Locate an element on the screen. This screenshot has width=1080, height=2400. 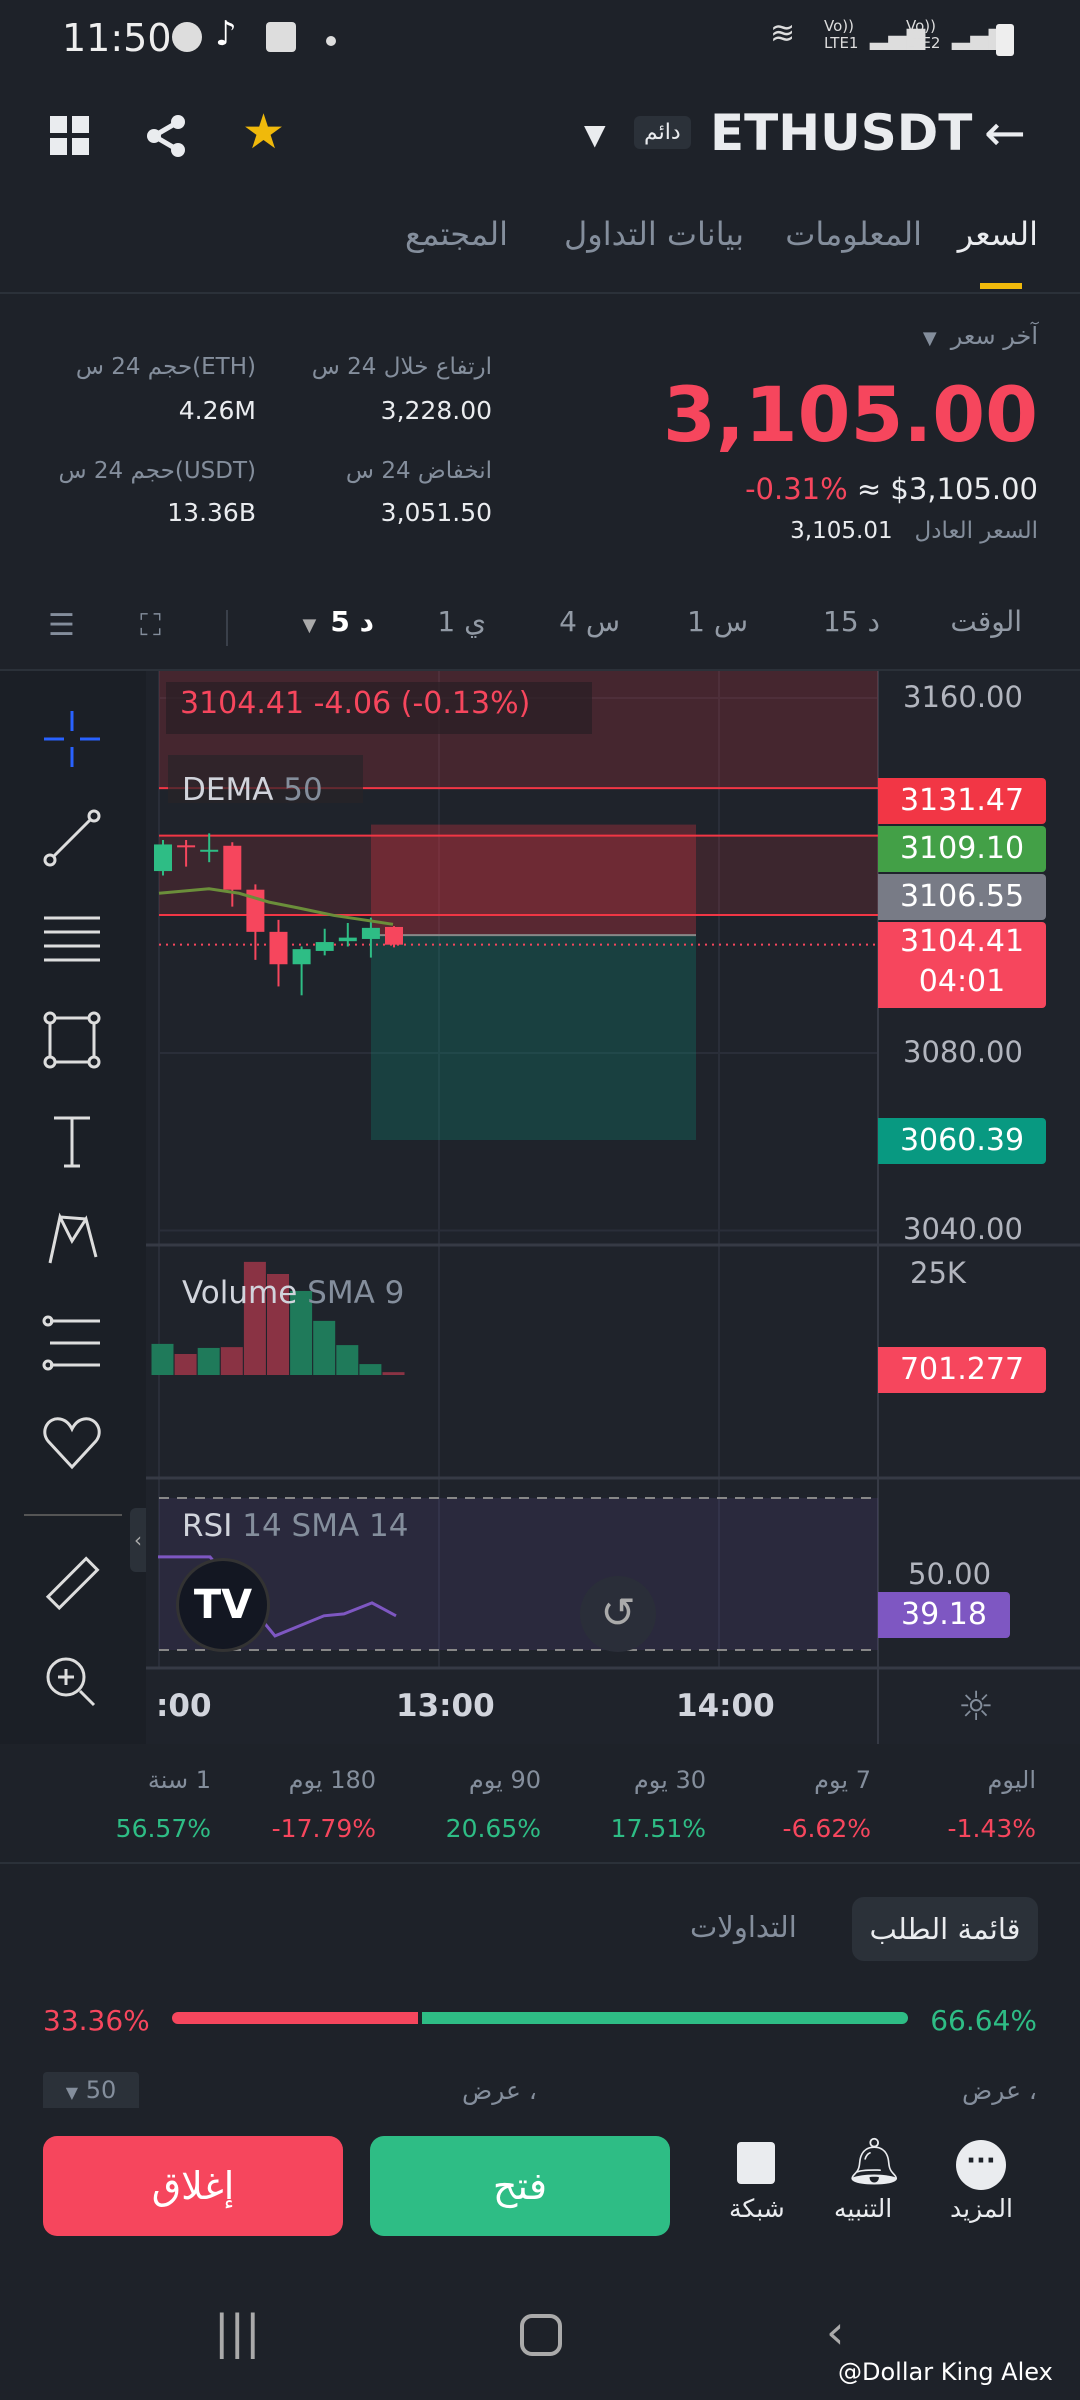
collapse-toolbar-handle: ‹ is located at coordinates (138, 1540).